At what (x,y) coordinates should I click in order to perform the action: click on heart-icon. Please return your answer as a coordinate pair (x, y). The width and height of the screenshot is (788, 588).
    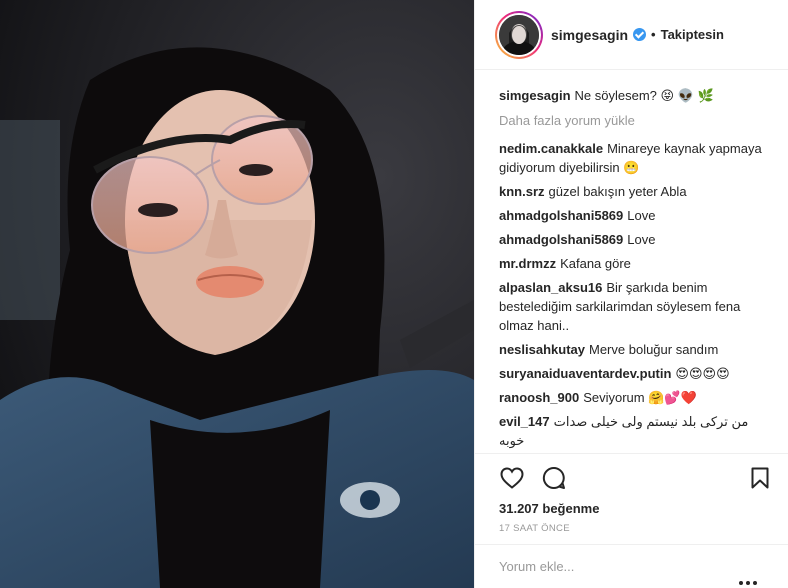
    Looking at the image, I should click on (512, 478).